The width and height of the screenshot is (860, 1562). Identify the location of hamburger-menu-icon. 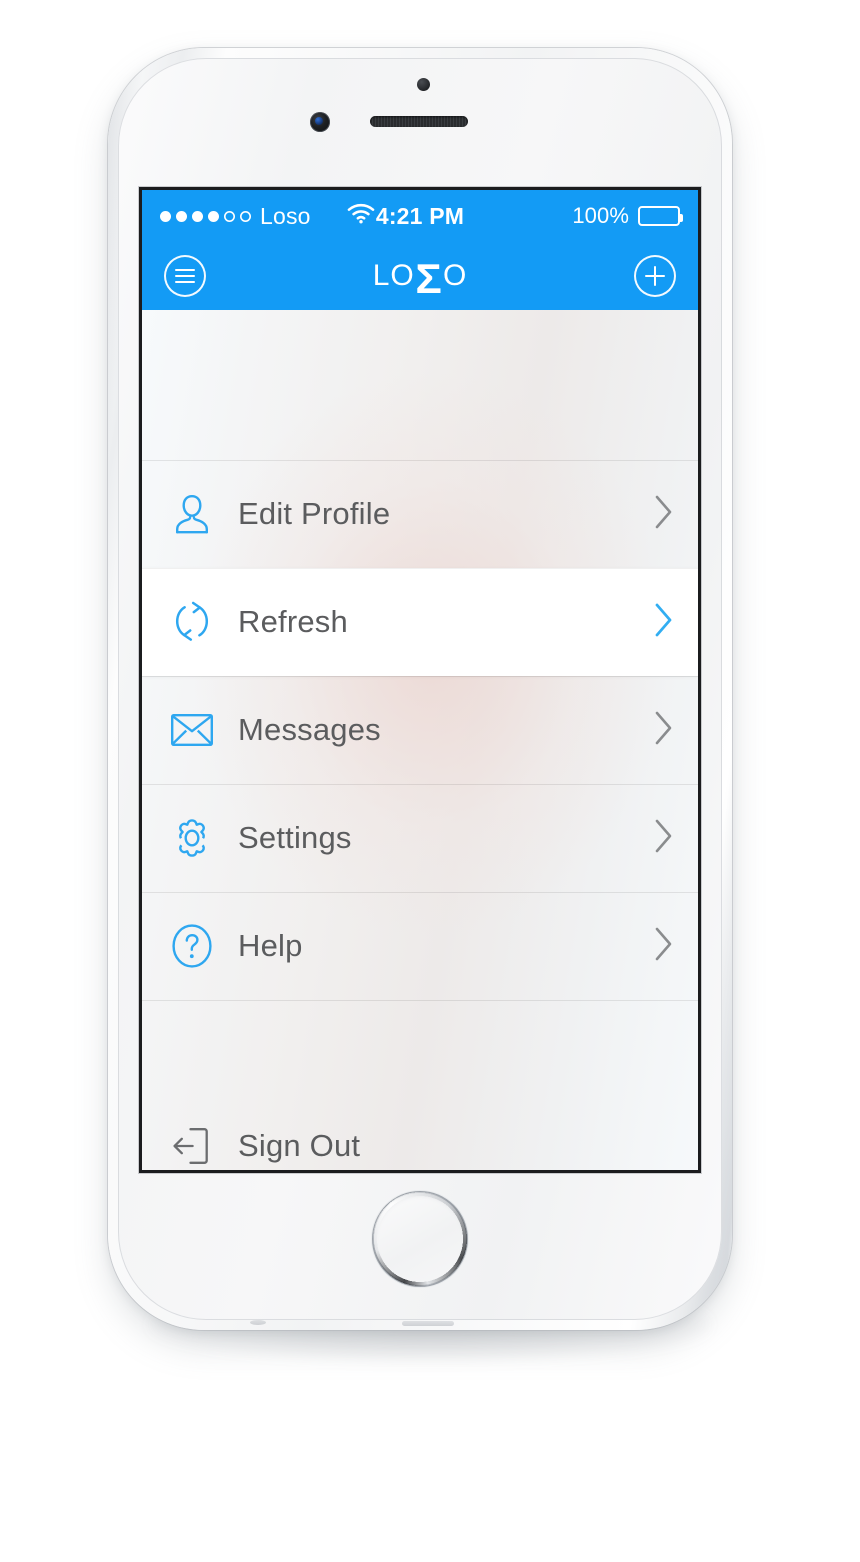
(185, 276).